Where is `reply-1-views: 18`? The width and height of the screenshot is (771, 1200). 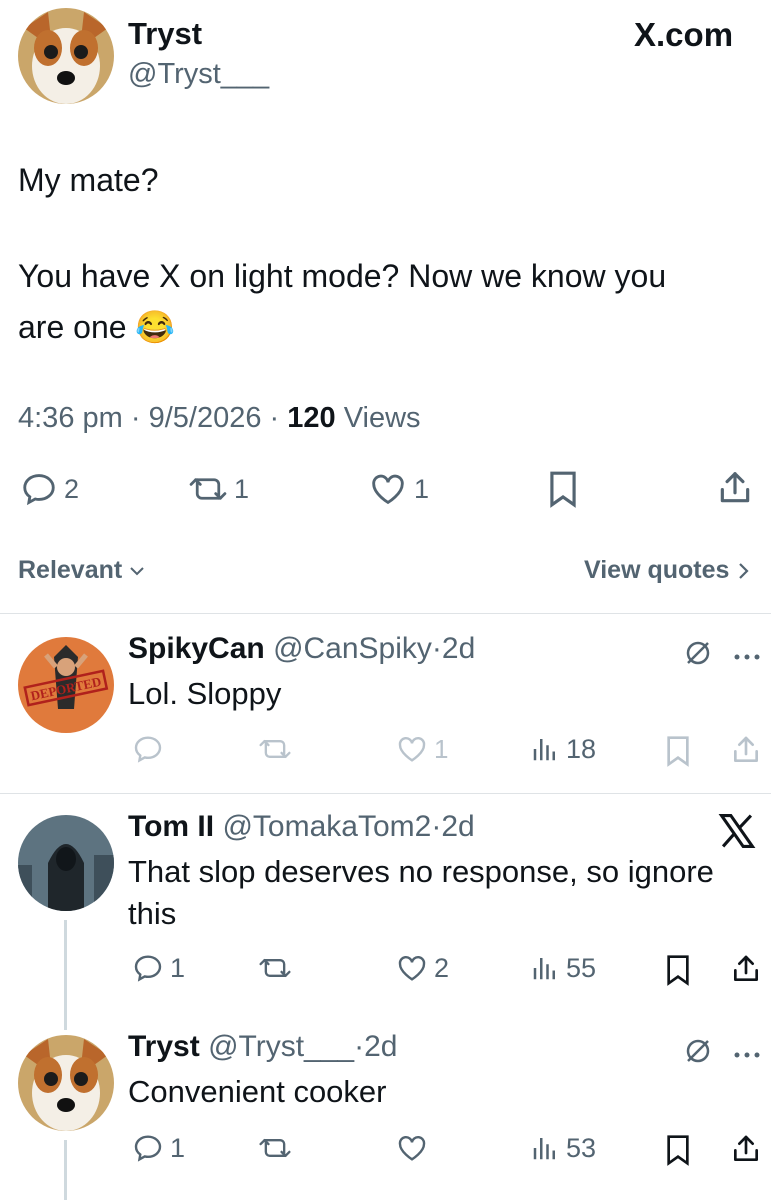 reply-1-views: 18 is located at coordinates (563, 749).